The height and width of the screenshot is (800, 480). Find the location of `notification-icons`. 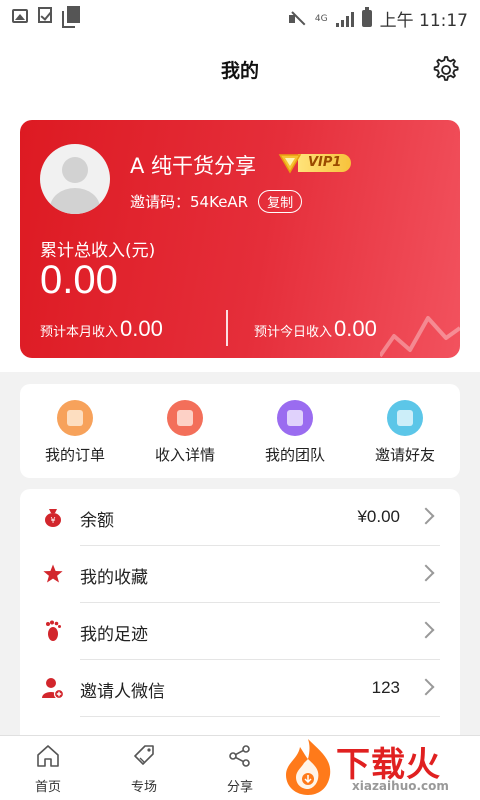

notification-icons is located at coordinates (46, 15).